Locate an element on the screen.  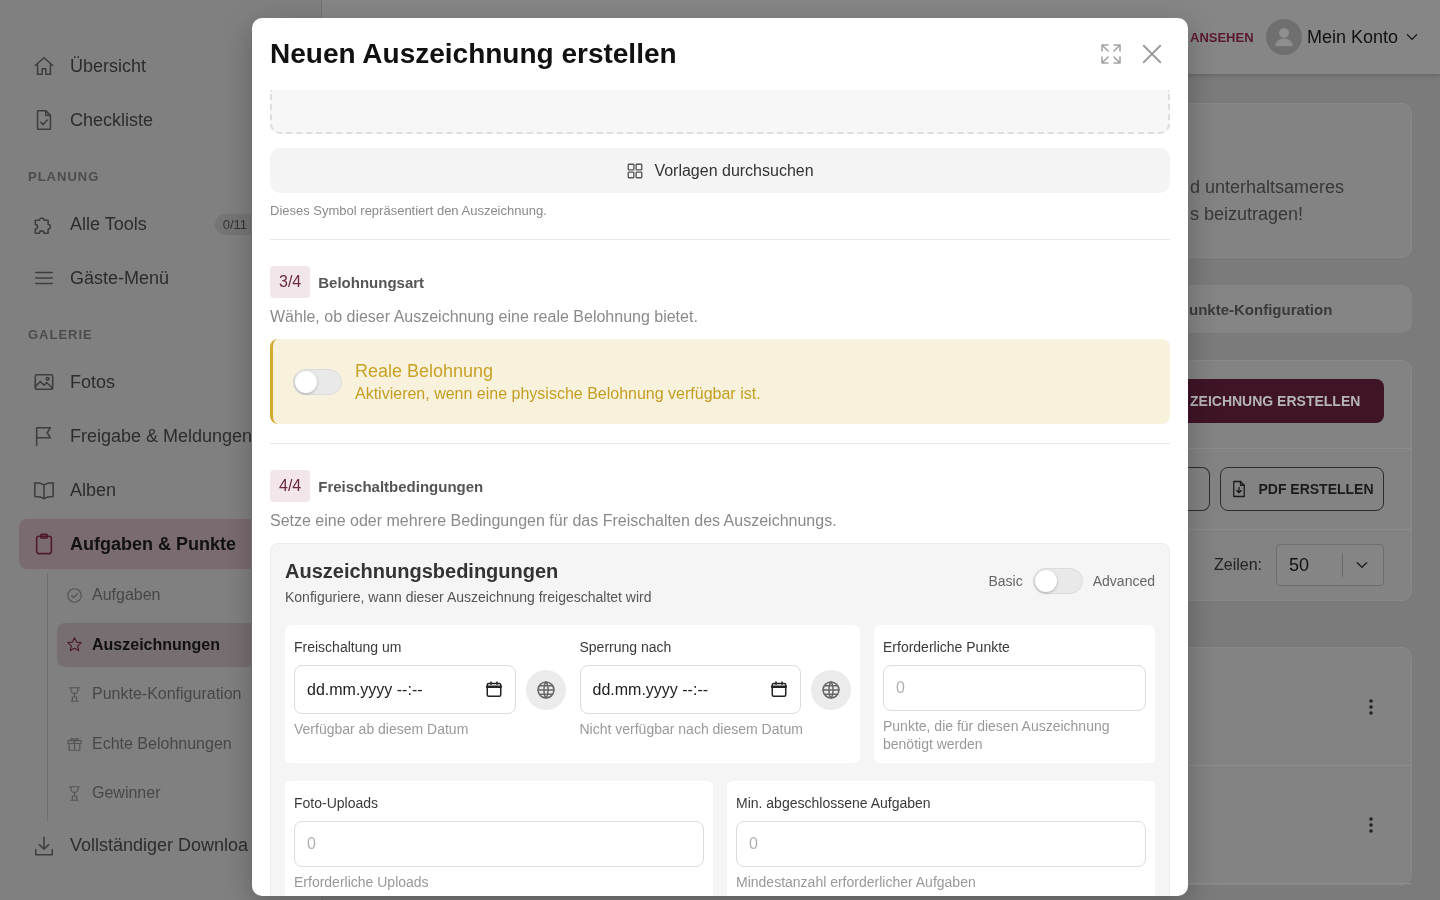
panel-title: Auszeichnungsbedingungen is located at coordinates (422, 571).